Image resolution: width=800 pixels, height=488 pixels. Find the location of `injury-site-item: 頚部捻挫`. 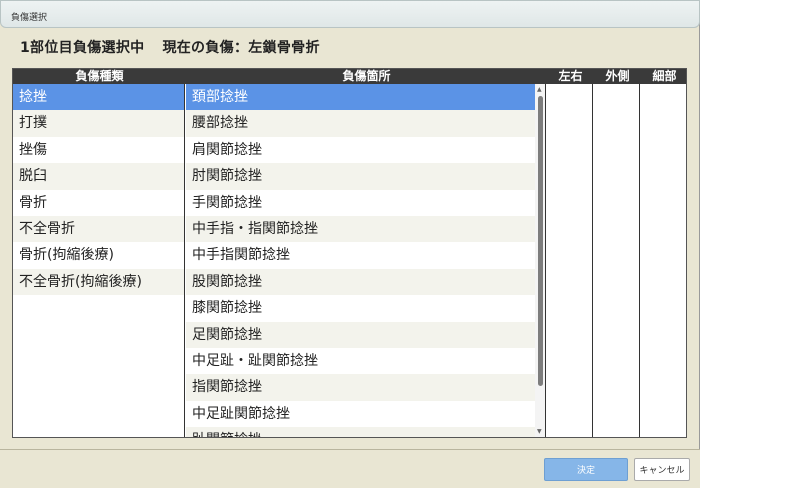

injury-site-item: 頚部捻挫 is located at coordinates (360, 97).